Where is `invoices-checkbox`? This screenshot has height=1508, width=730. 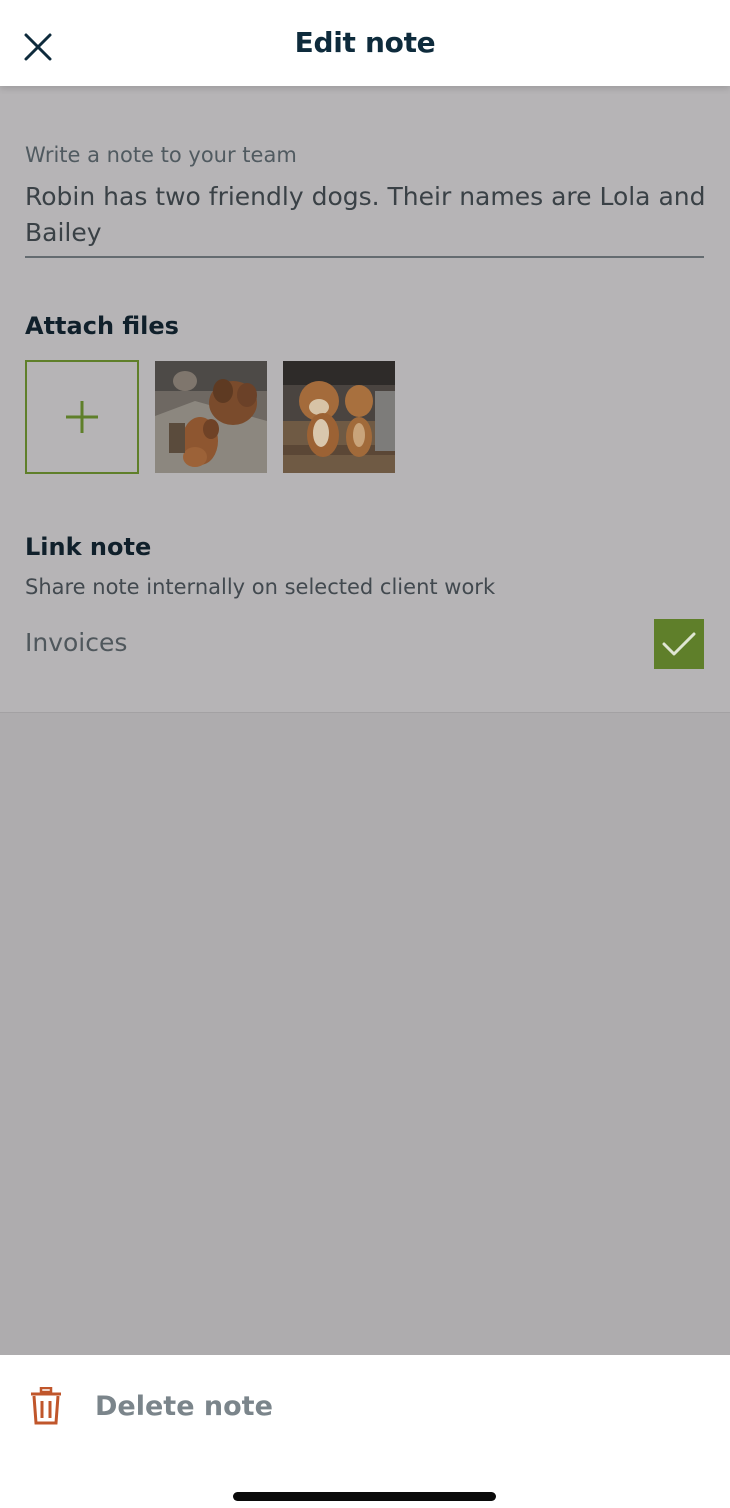
invoices-checkbox is located at coordinates (679, 644).